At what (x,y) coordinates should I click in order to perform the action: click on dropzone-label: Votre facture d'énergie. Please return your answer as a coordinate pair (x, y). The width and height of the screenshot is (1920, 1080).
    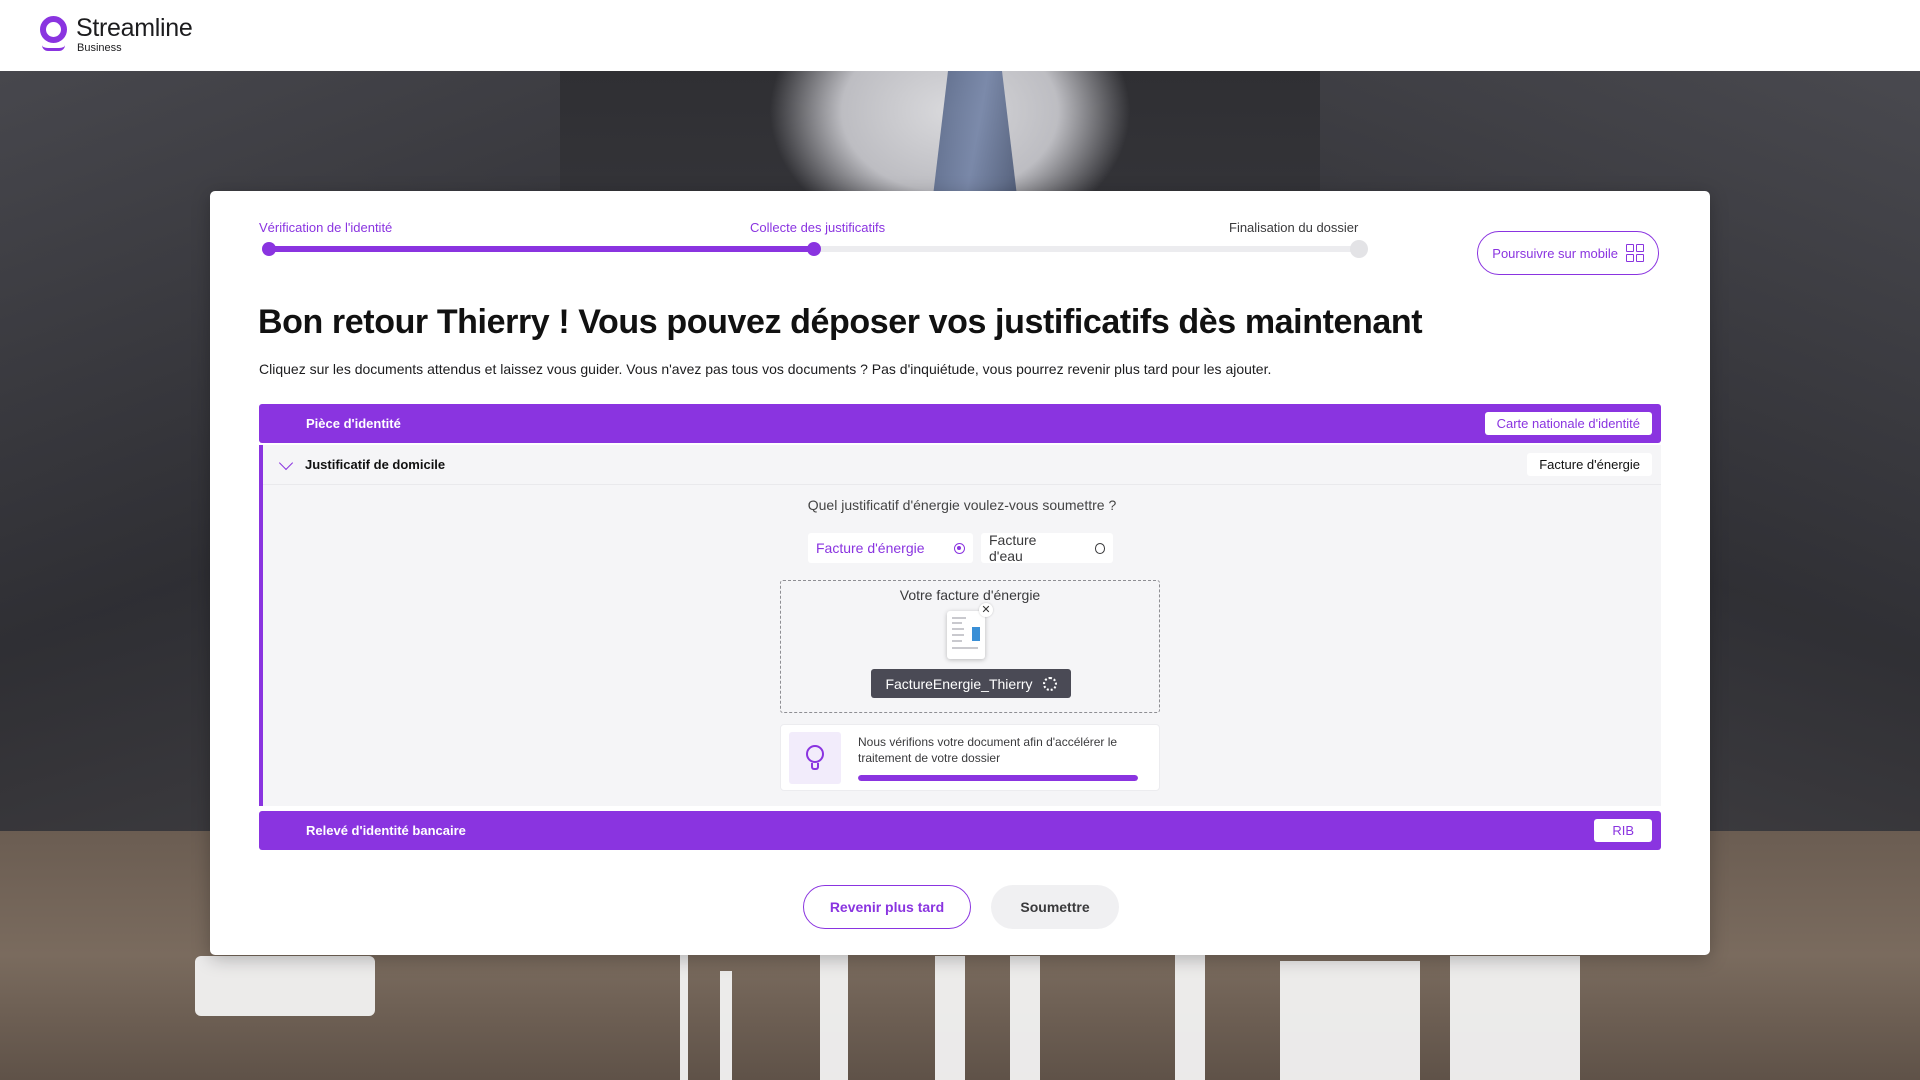
    Looking at the image, I should click on (970, 595).